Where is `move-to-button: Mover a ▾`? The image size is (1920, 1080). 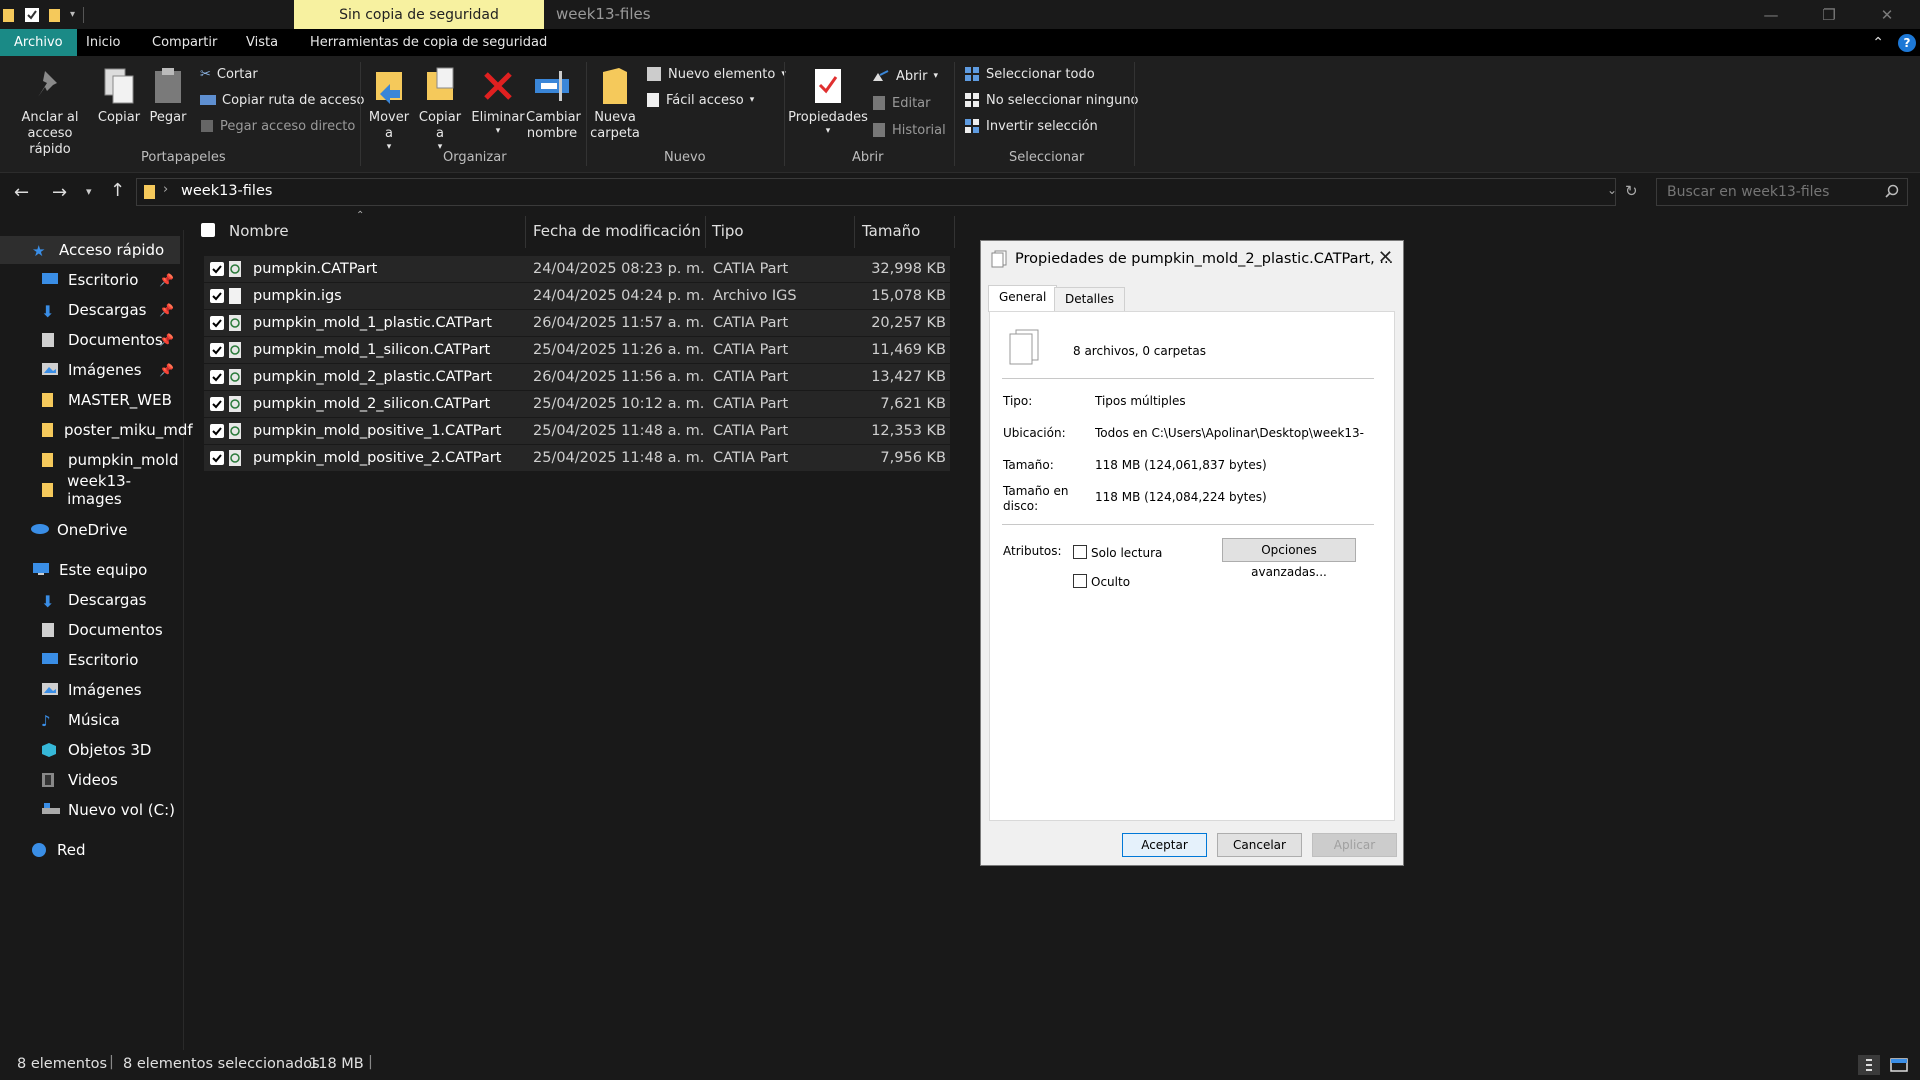
move-to-button: Mover a ▾ is located at coordinates (389, 108).